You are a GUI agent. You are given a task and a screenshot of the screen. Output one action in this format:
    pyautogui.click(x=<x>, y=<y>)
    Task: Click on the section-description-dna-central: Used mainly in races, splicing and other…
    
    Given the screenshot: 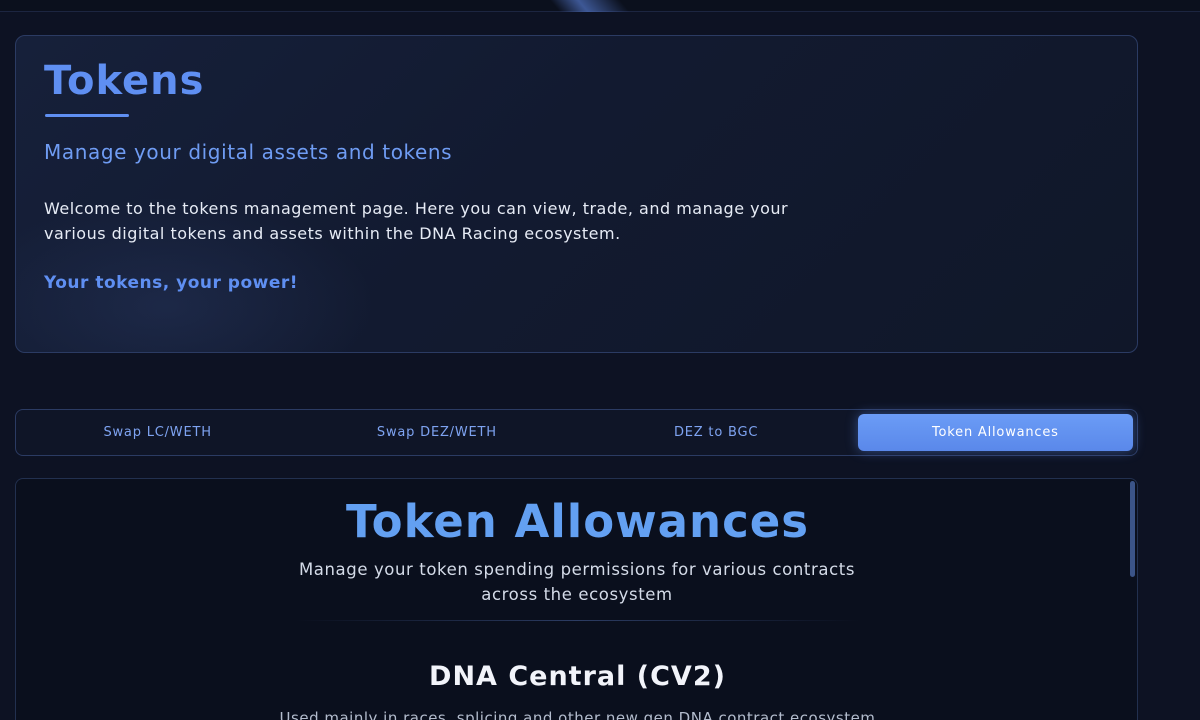 What is the action you would take?
    pyautogui.click(x=577, y=714)
    